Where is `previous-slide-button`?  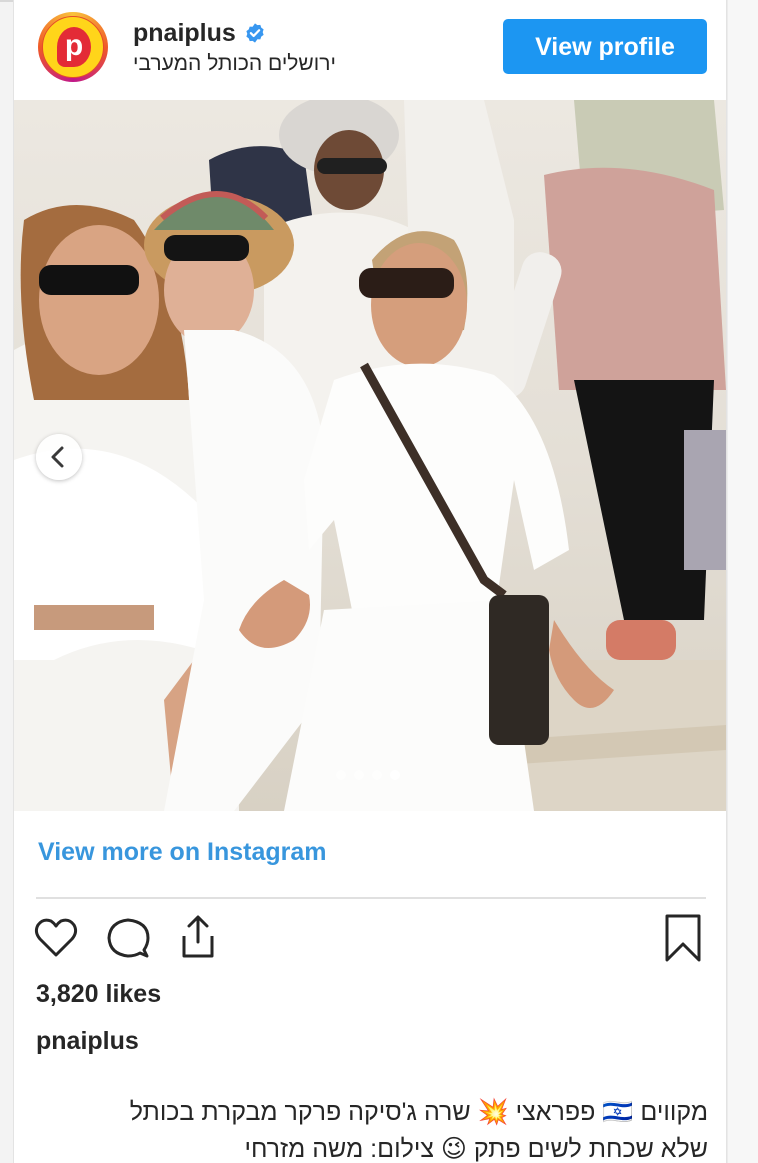
previous-slide-button is located at coordinates (59, 457).